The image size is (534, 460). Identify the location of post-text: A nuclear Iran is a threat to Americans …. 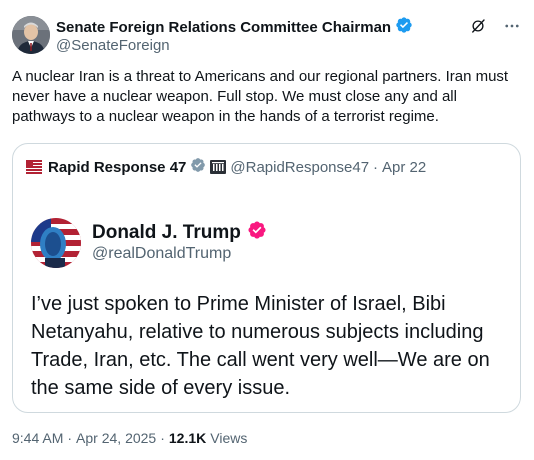
(260, 96).